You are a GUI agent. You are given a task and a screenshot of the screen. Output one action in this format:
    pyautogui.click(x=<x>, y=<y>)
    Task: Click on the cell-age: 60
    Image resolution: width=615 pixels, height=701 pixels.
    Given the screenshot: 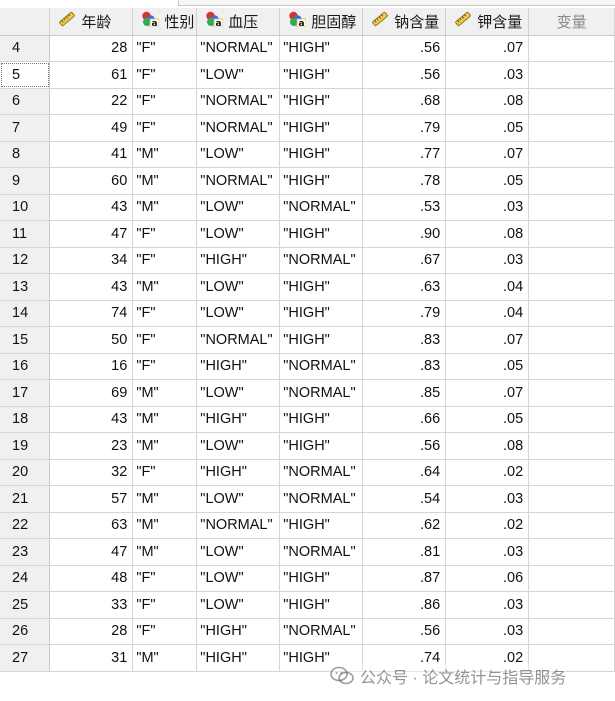 What is the action you would take?
    pyautogui.click(x=91, y=181)
    